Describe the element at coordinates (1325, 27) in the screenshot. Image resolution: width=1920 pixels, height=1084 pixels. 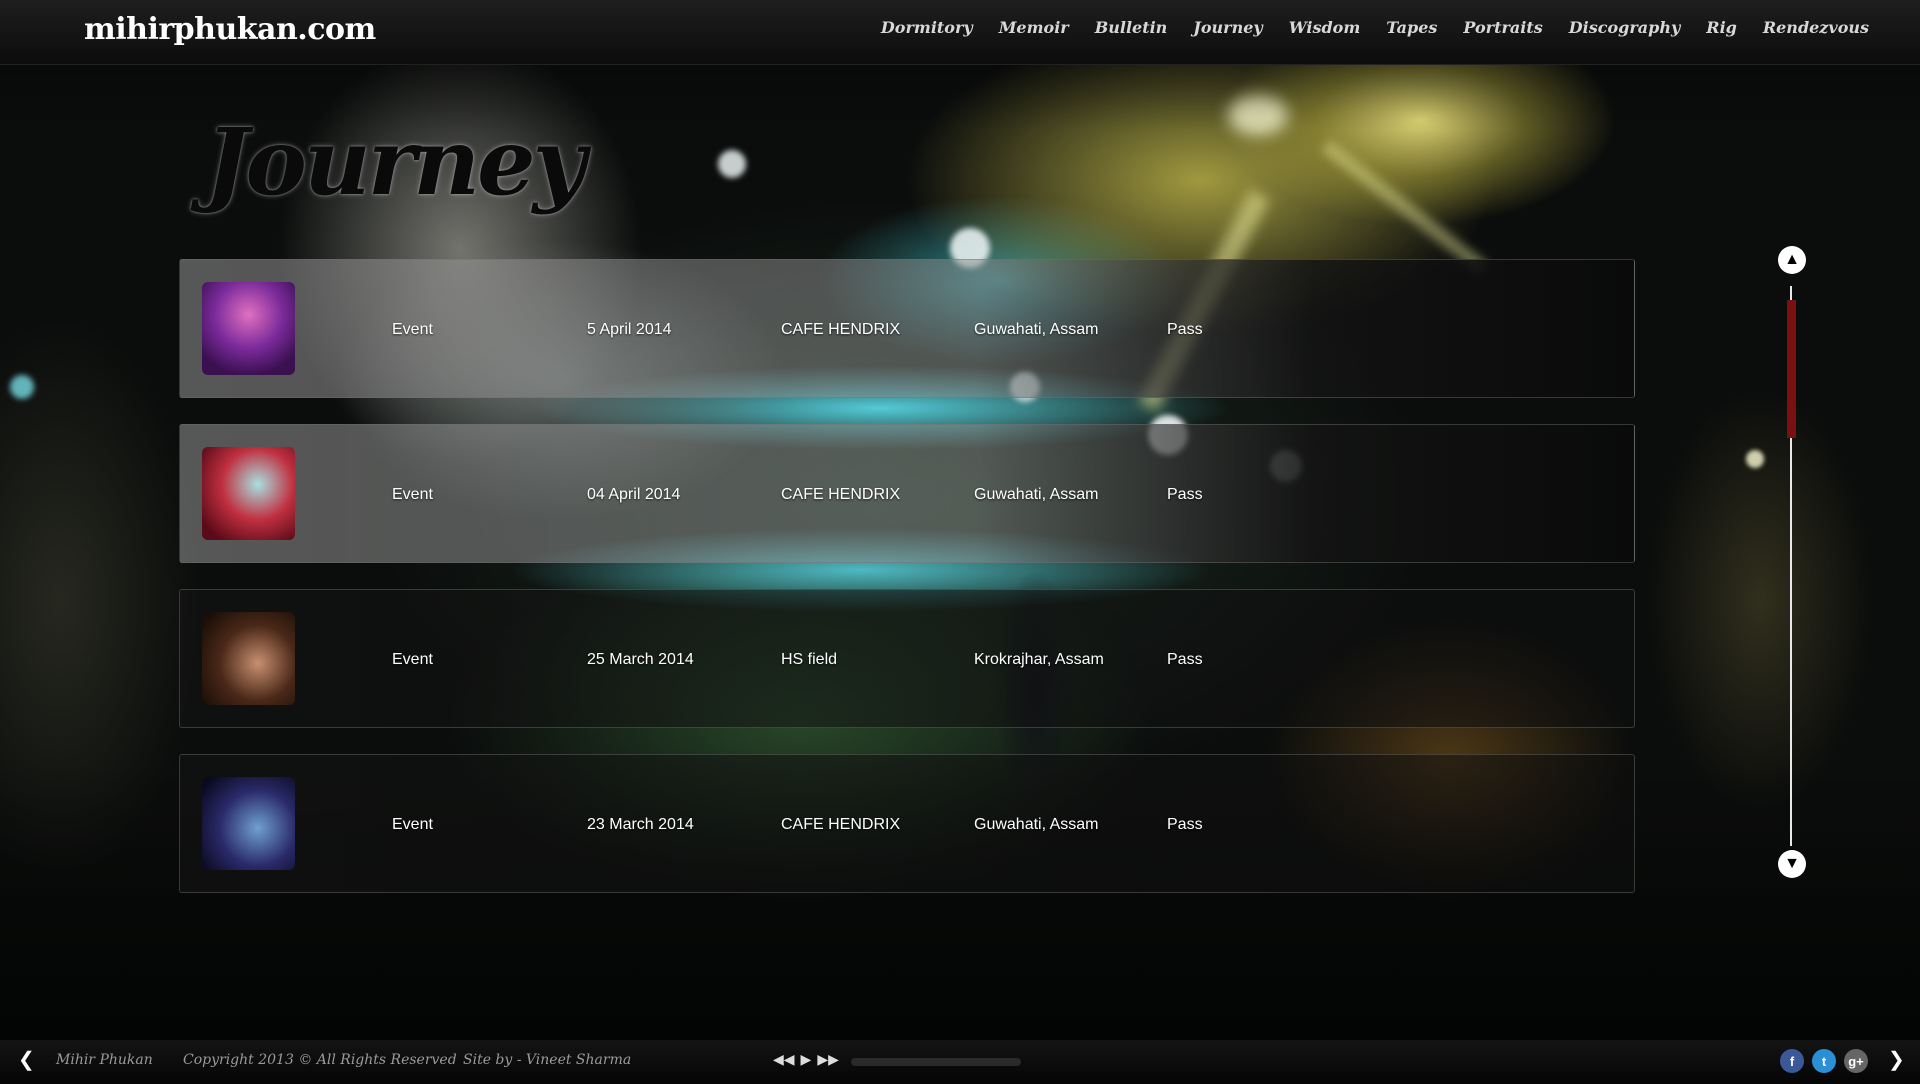
I see `nav-wisdom: Wisdom` at that location.